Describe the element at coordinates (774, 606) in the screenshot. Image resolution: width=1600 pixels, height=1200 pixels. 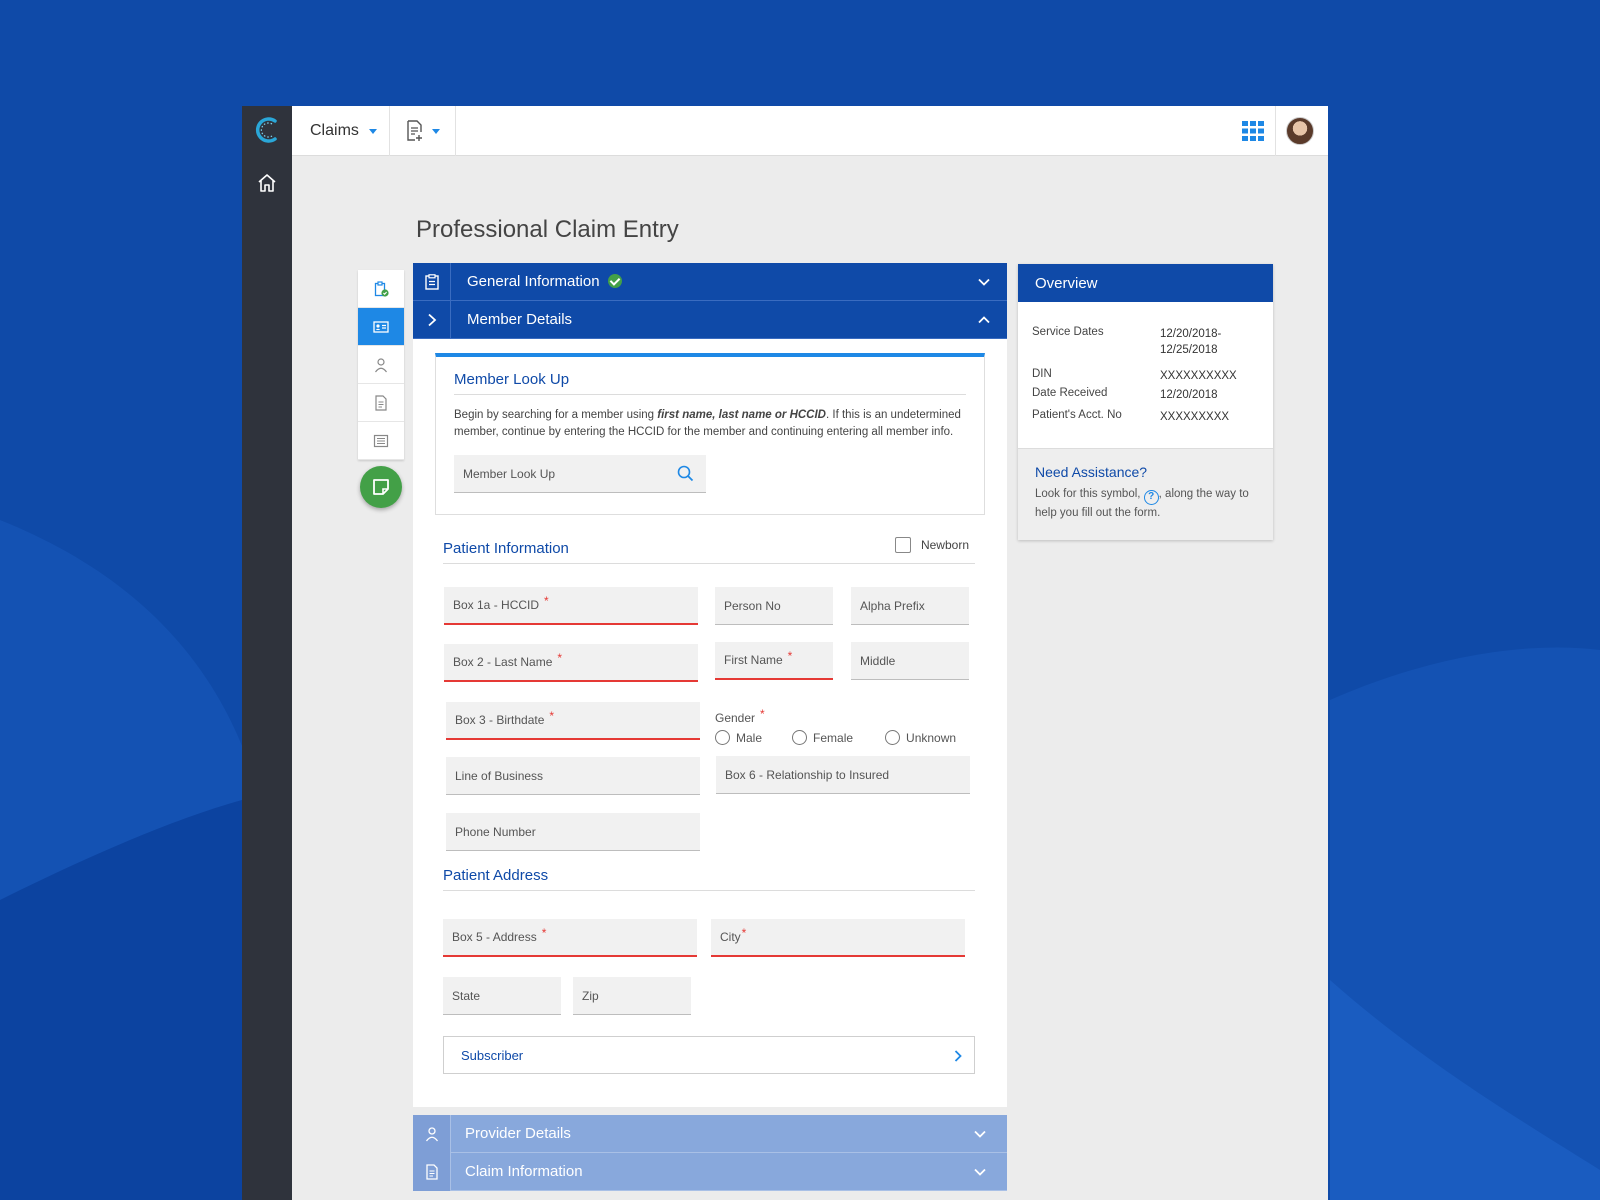
I see `person-no-field: Person No` at that location.